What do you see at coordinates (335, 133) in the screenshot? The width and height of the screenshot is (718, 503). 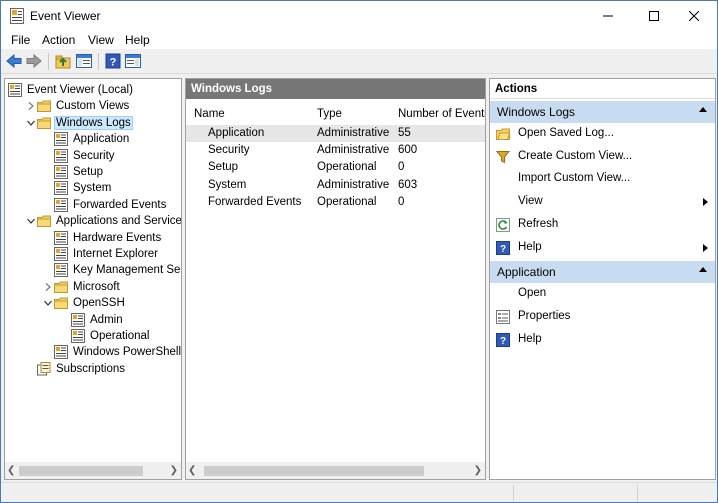 I see `log-row-application: Application Administrative 55` at bounding box center [335, 133].